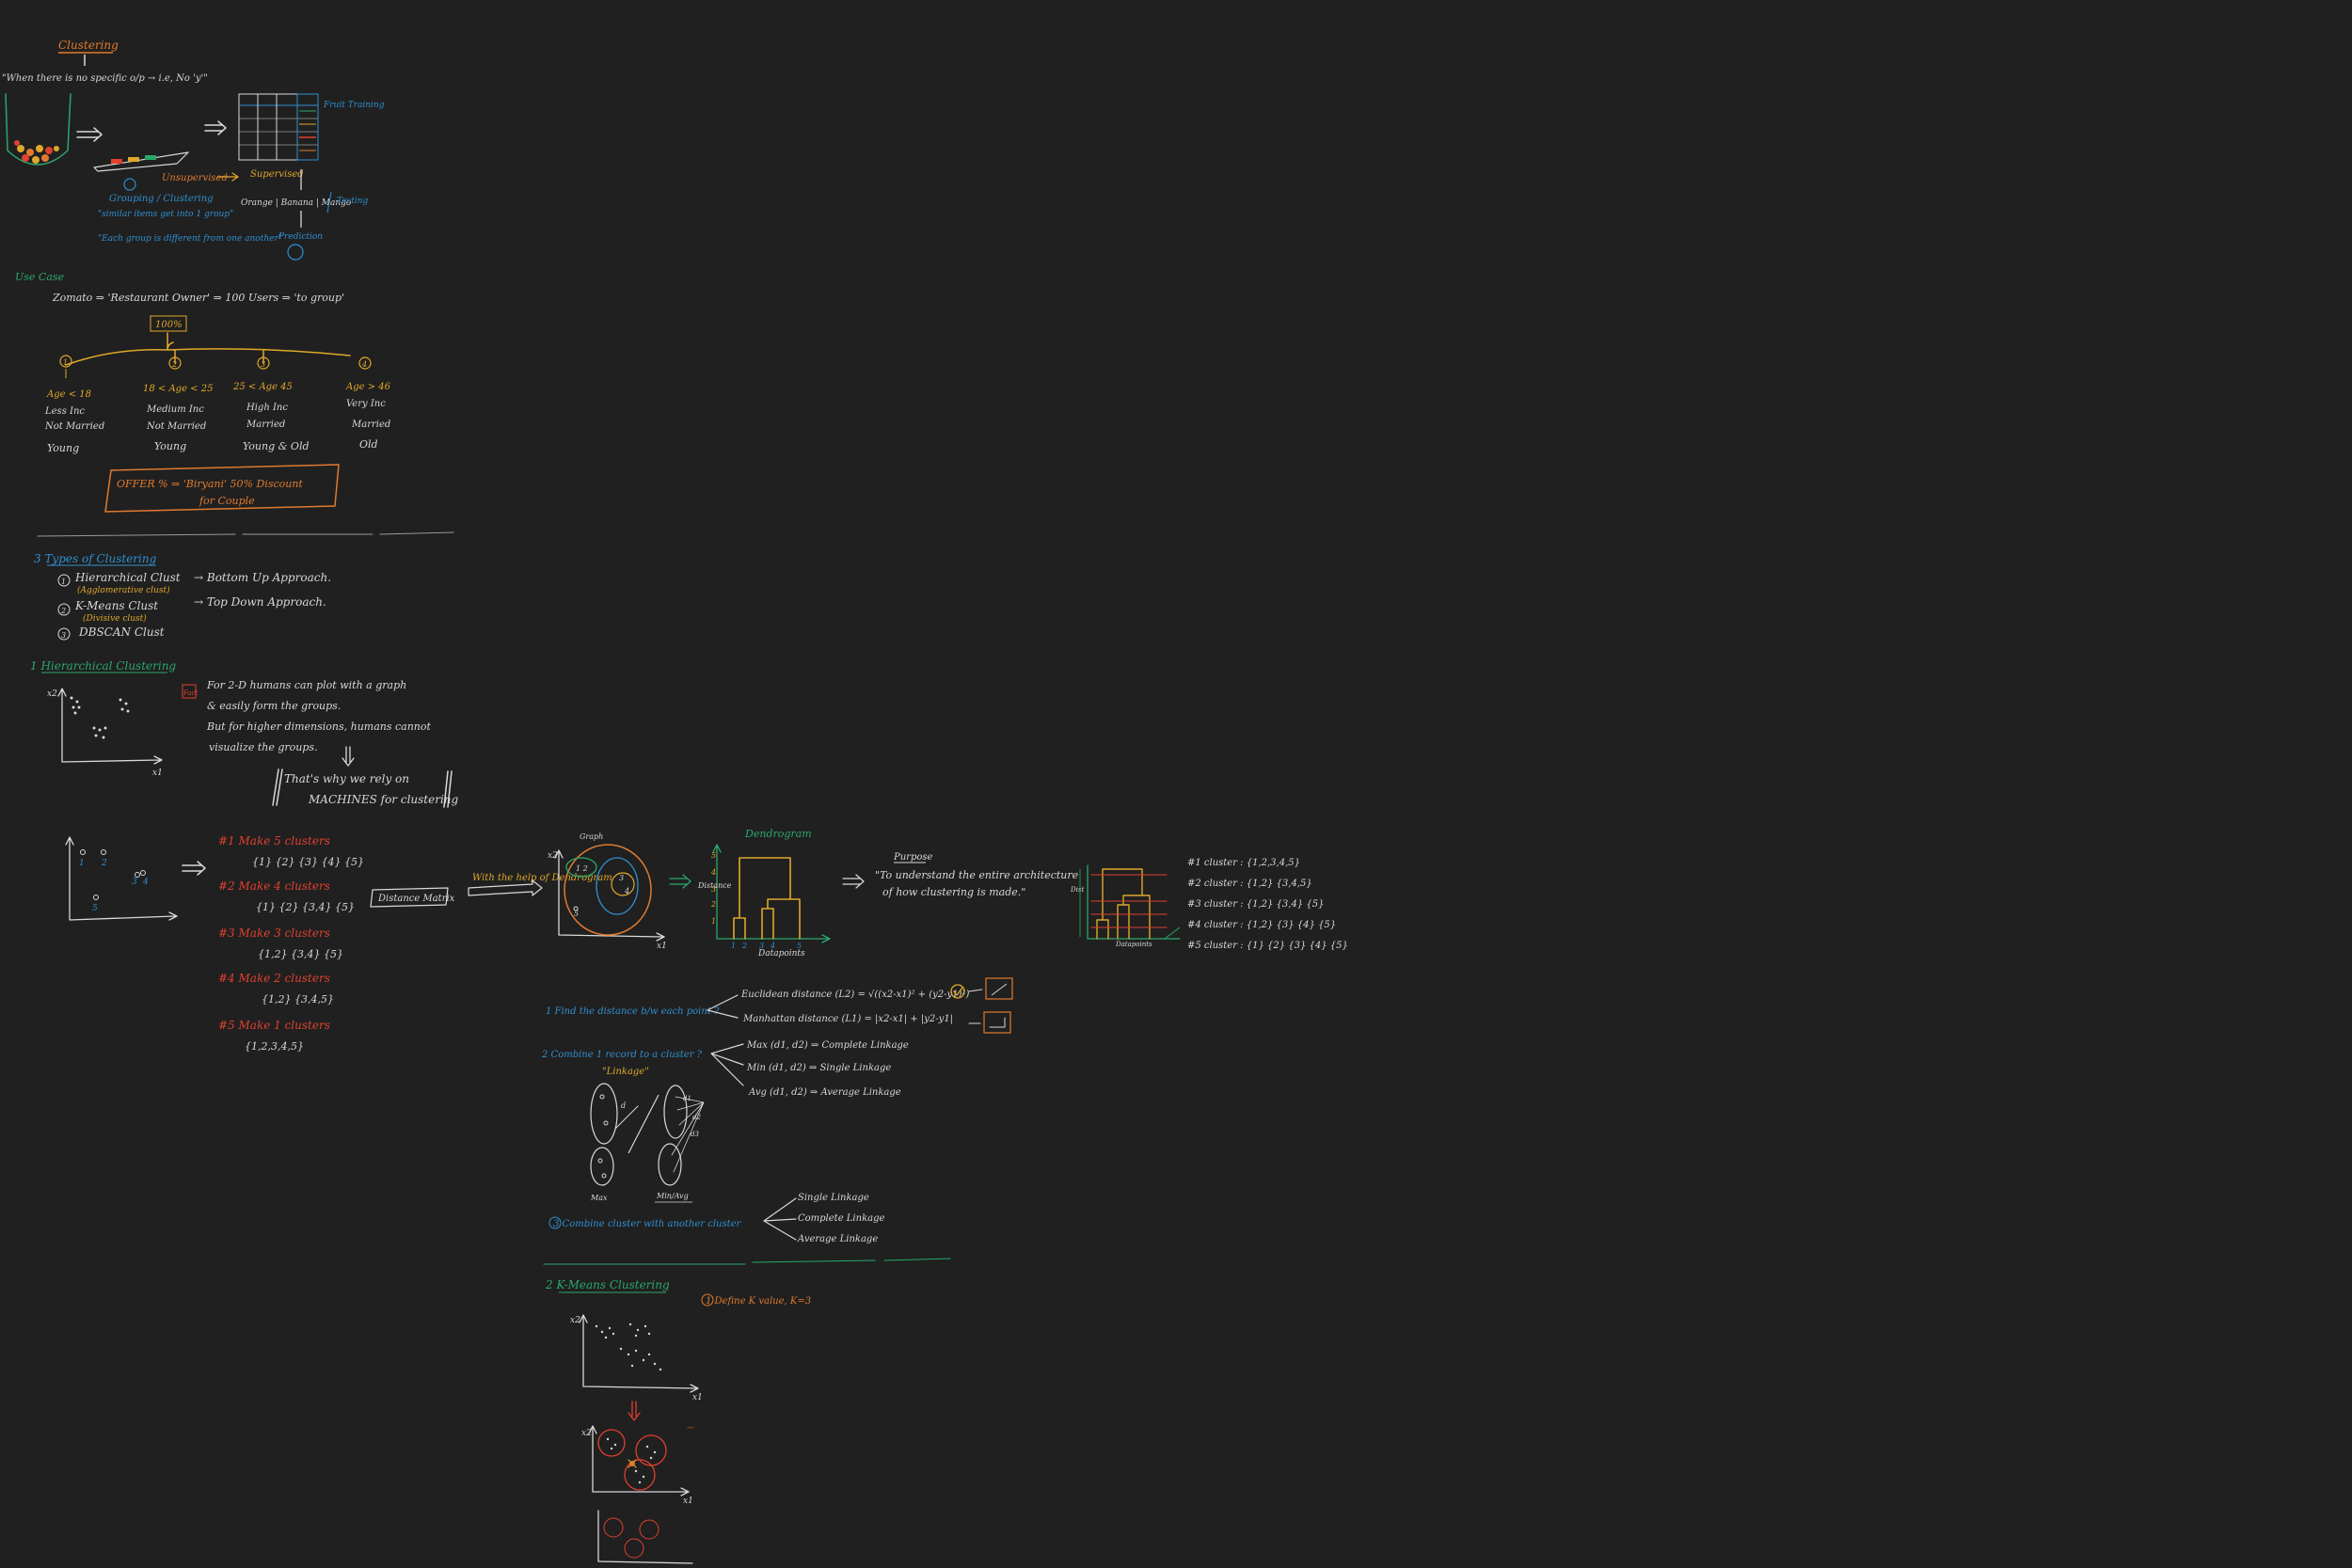 The image size is (2352, 1568). Describe the element at coordinates (121, 632) in the screenshot. I see `type-name: DBSCAN Clust` at that location.